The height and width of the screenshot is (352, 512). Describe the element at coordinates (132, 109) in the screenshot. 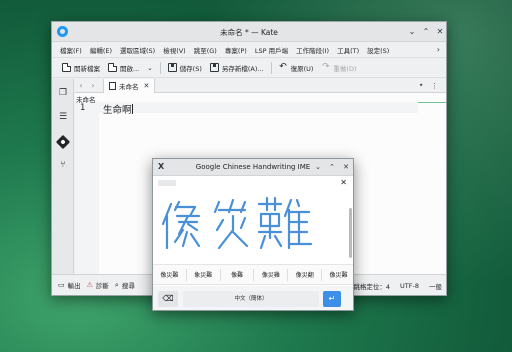

I see `text-caret` at that location.